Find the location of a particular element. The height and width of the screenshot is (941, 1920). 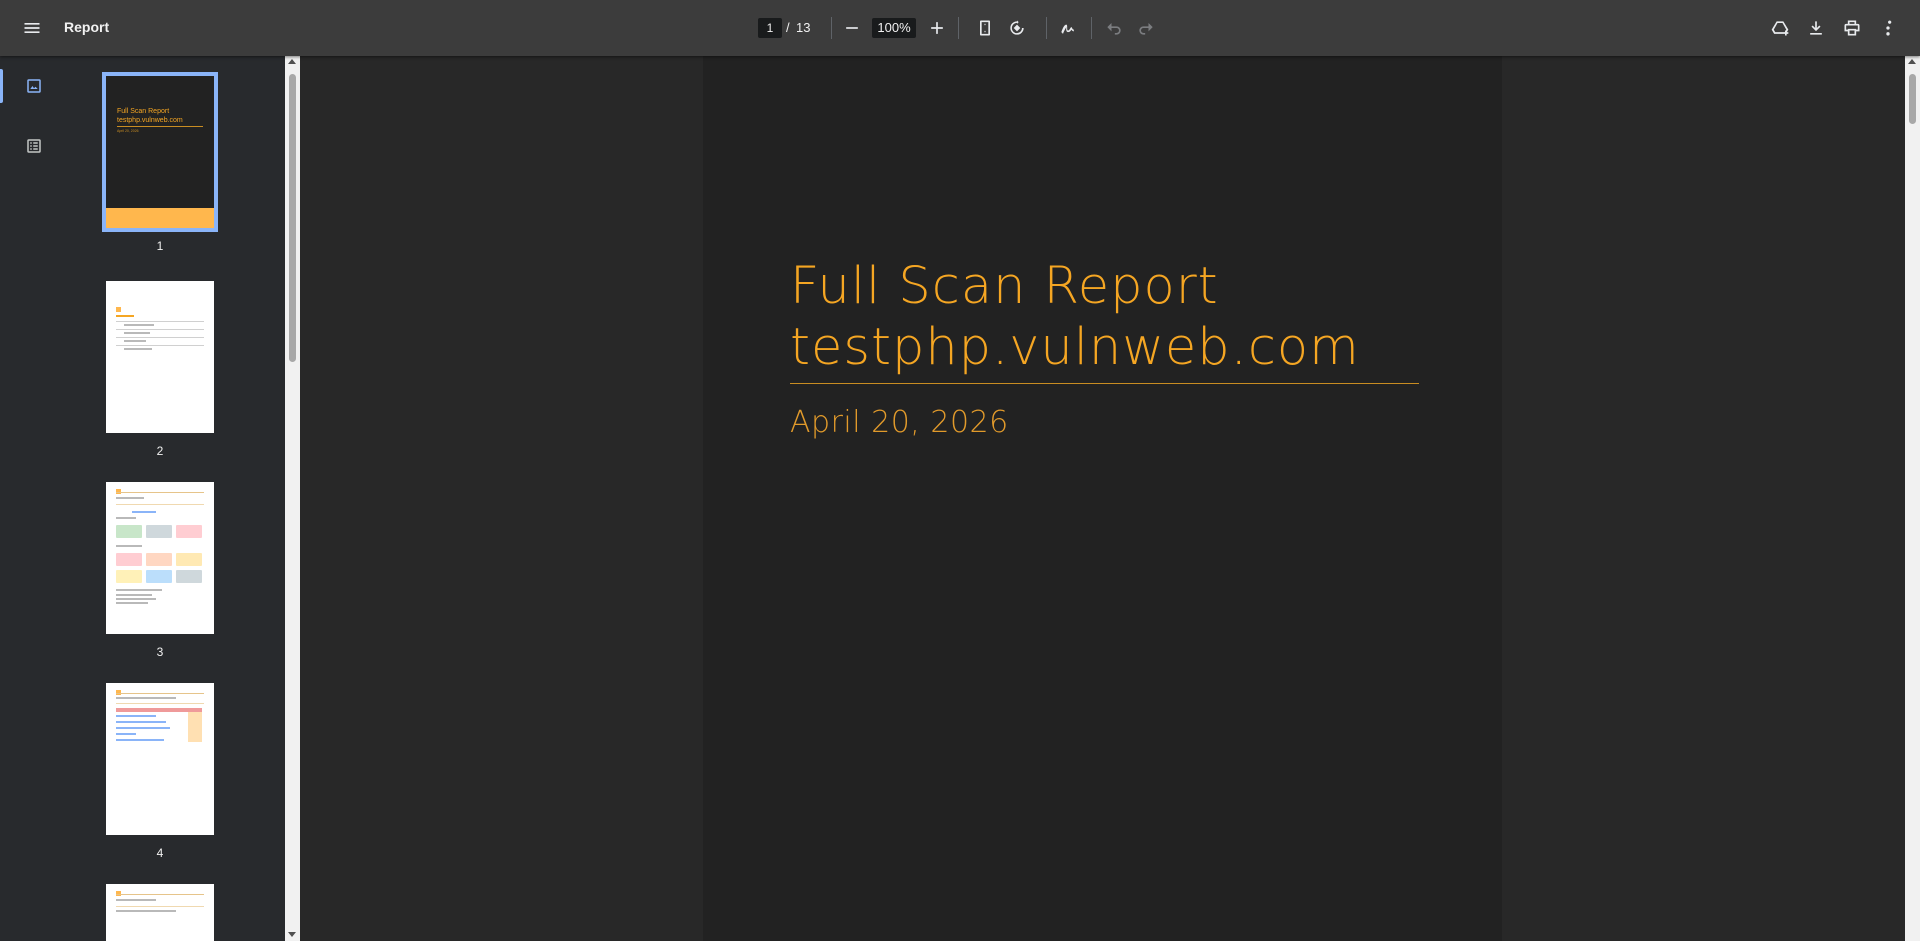

rotate-button is located at coordinates (1017, 28).